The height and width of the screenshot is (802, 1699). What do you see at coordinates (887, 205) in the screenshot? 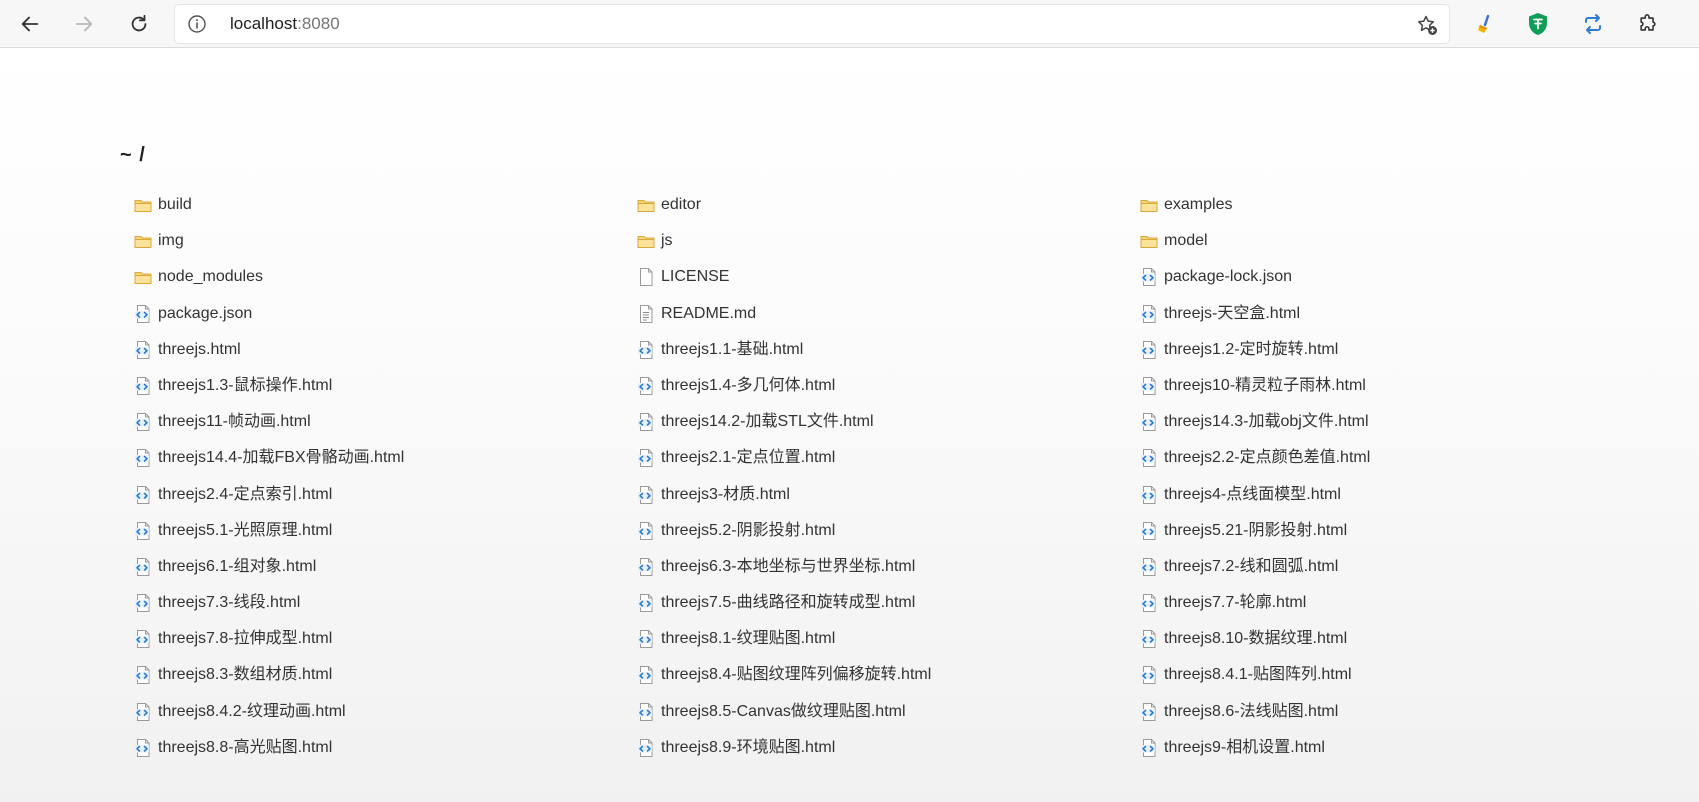
I see `folder-link: editor` at bounding box center [887, 205].